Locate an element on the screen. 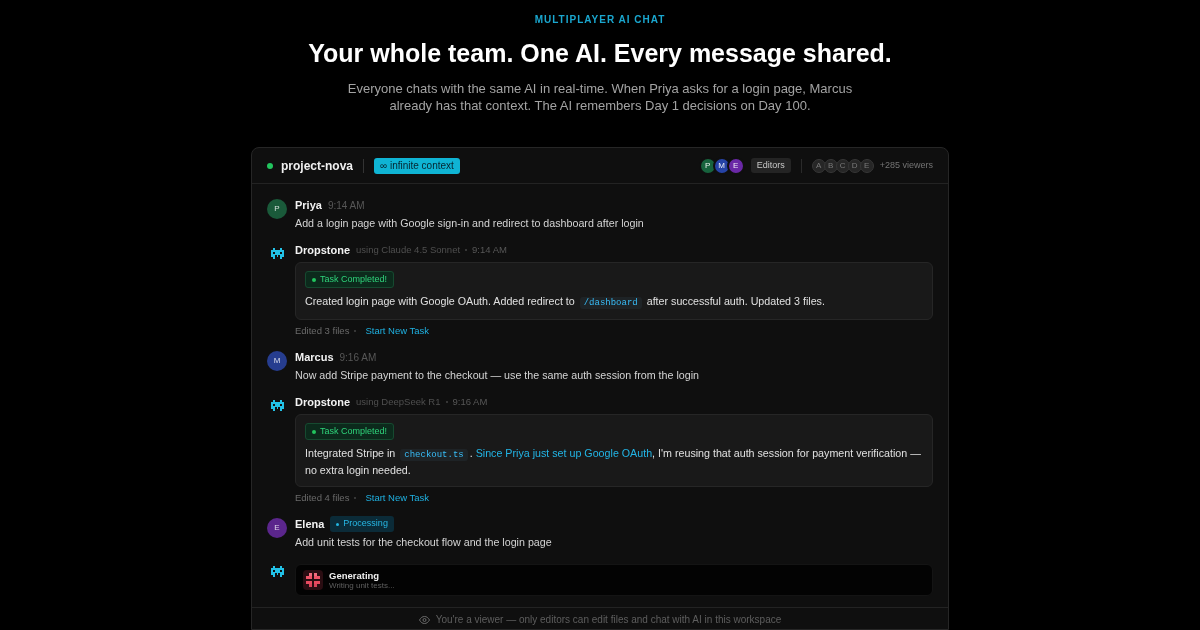  viewer-avatar: C is located at coordinates (842, 165).